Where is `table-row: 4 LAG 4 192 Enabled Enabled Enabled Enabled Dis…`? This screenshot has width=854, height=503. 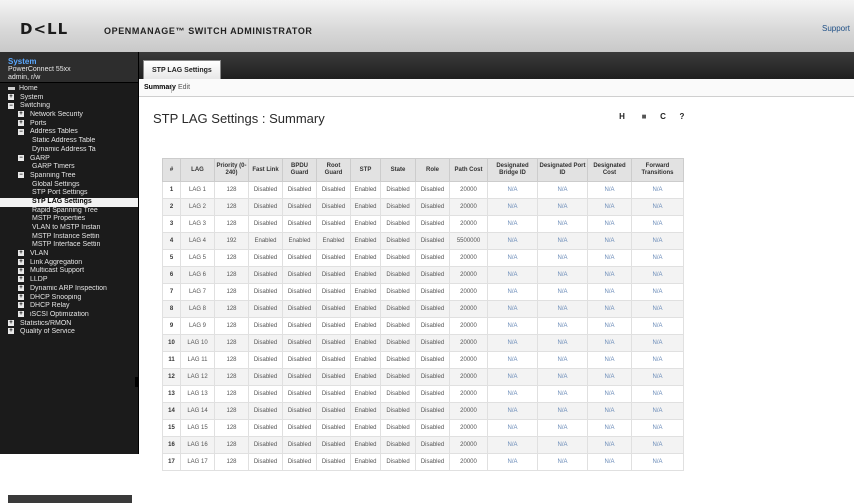 table-row: 4 LAG 4 192 Enabled Enabled Enabled Enabled Dis… is located at coordinates (423, 241).